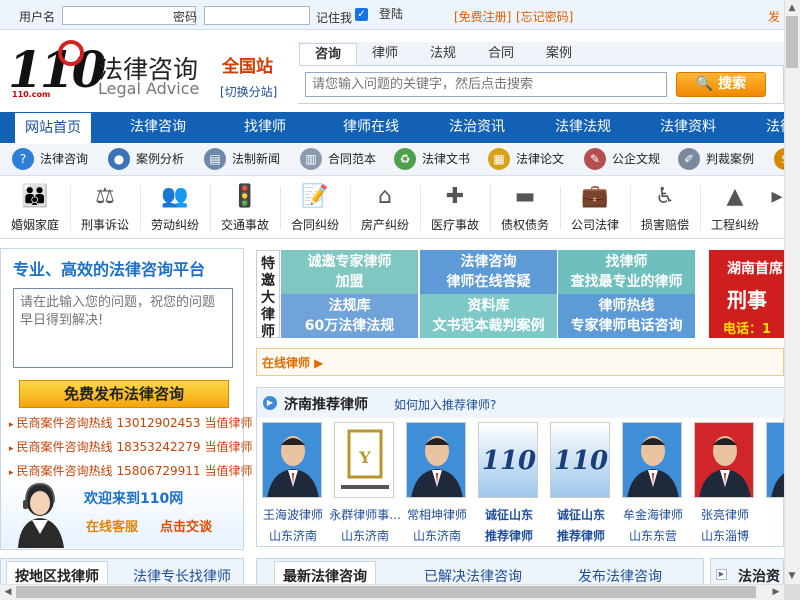 The width and height of the screenshot is (800, 600). Describe the element at coordinates (443, 54) in the screenshot. I see `search-tab-law: 法规` at that location.